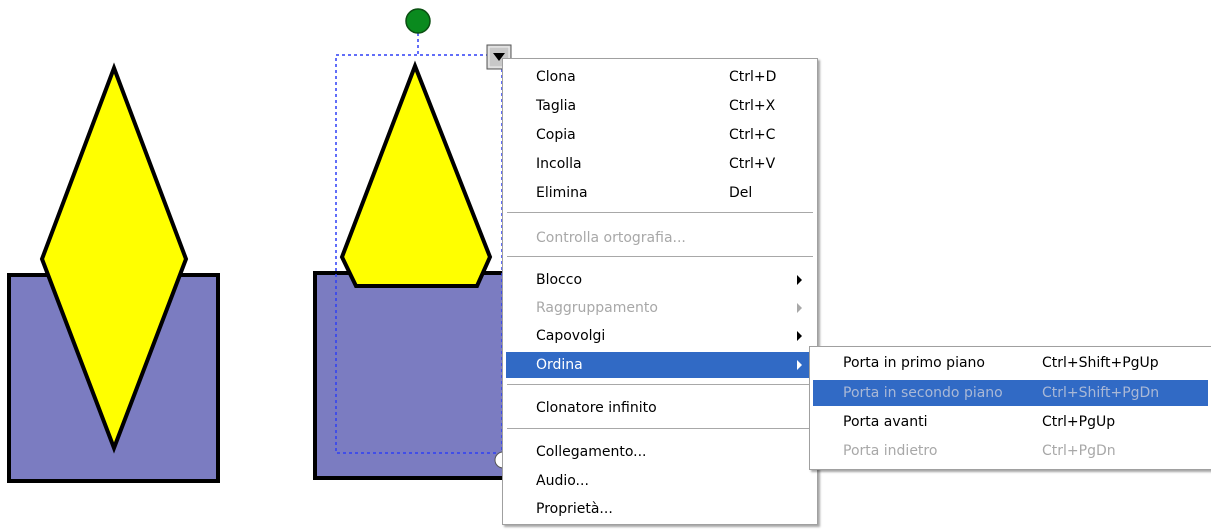 The height and width of the screenshot is (530, 1211). What do you see at coordinates (559, 365) in the screenshot?
I see `menu-item-label: Ordina` at bounding box center [559, 365].